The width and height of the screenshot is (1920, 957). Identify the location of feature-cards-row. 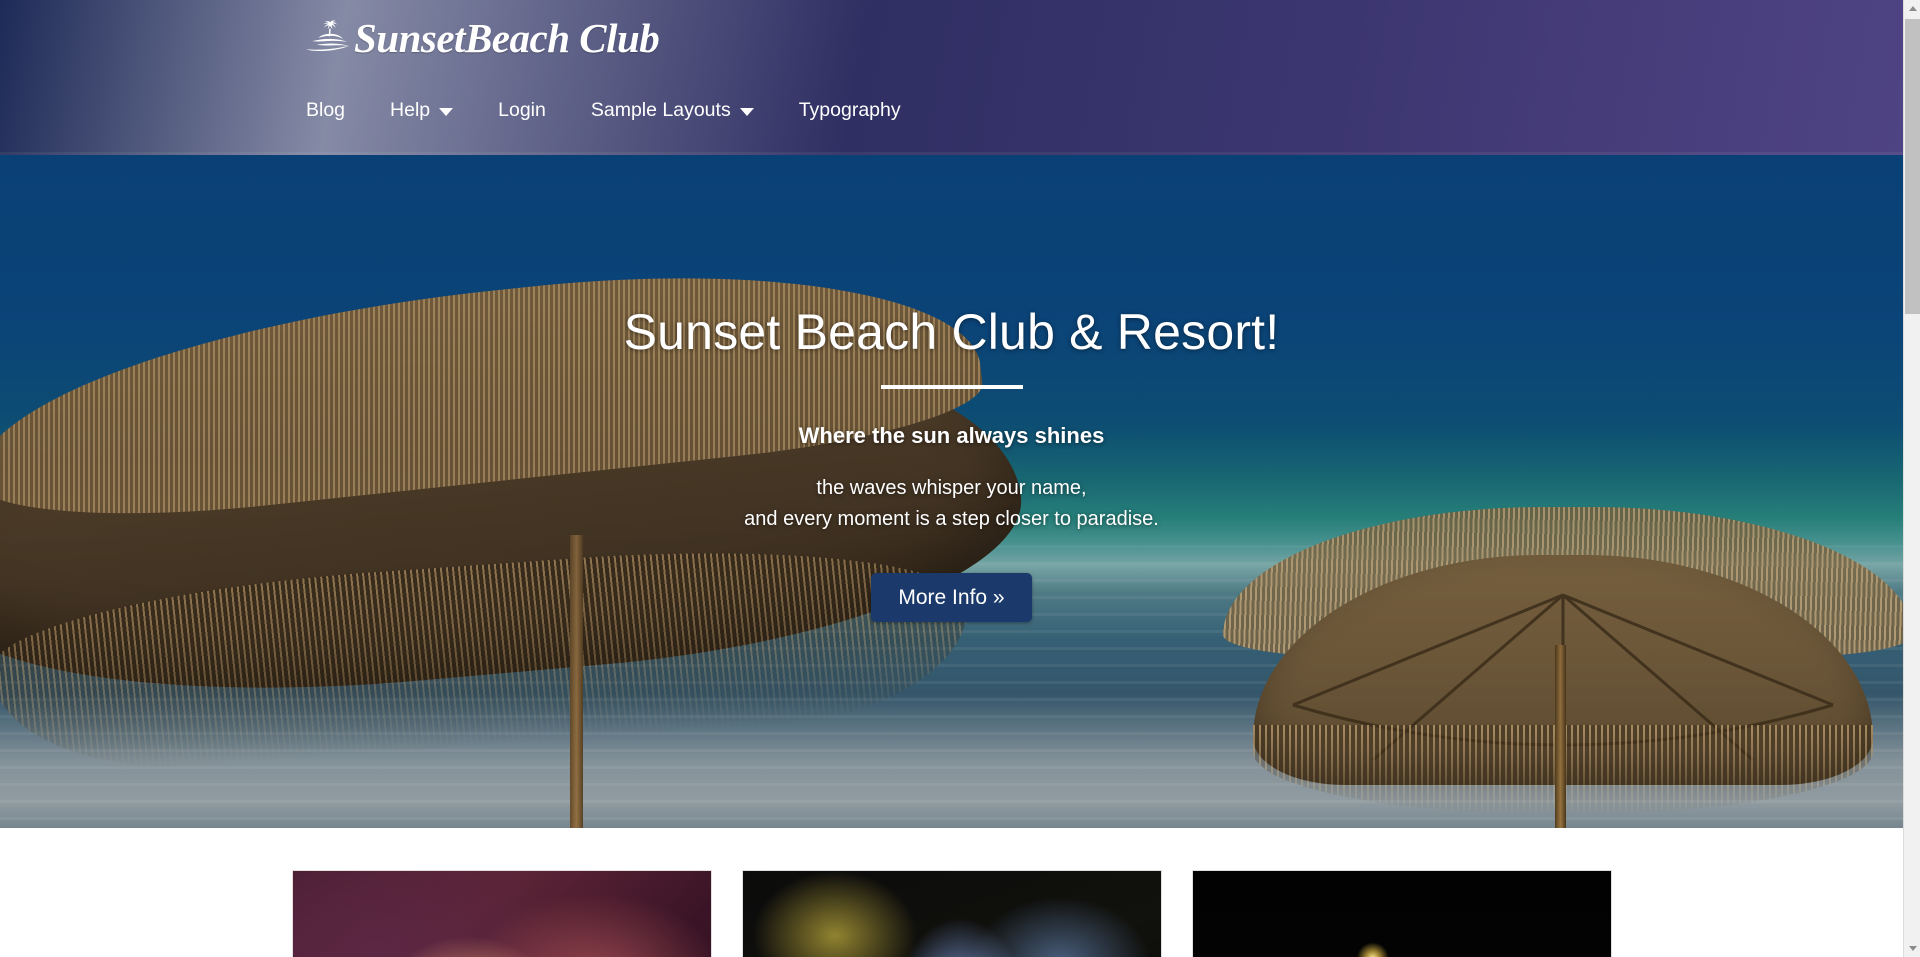
(951, 913).